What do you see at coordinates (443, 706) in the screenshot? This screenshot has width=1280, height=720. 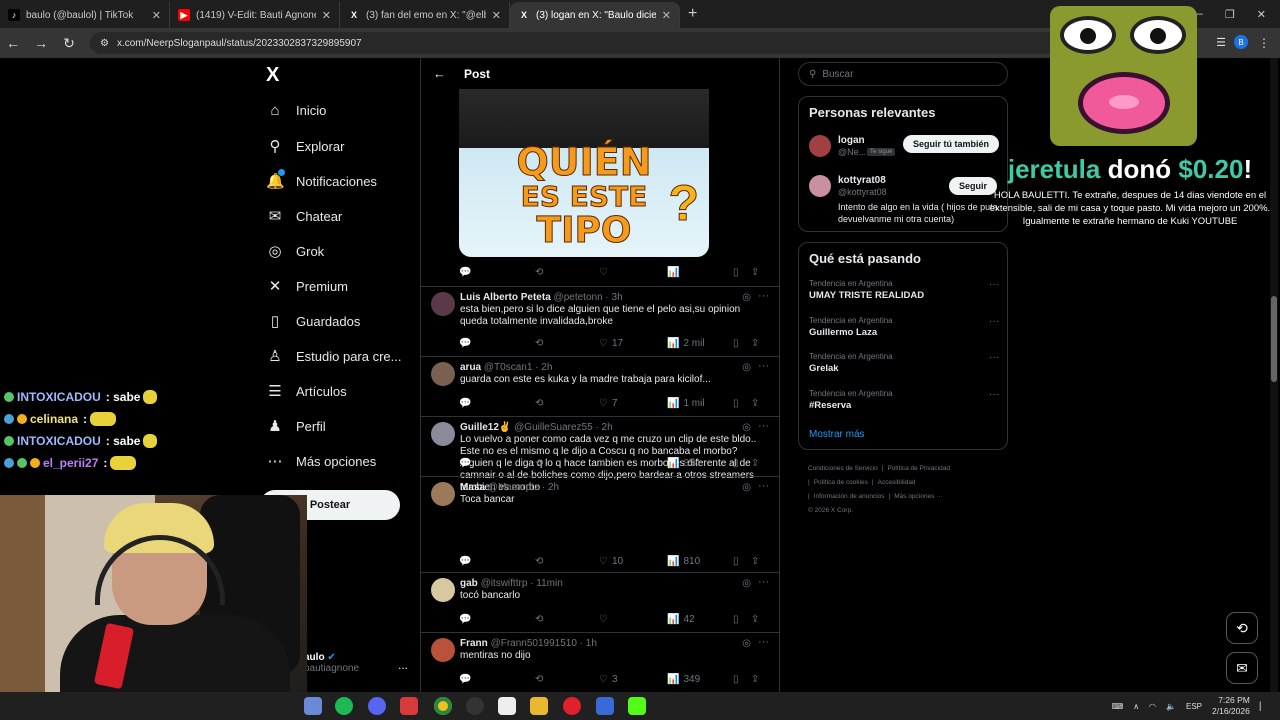 I see `chrome-icon` at bounding box center [443, 706].